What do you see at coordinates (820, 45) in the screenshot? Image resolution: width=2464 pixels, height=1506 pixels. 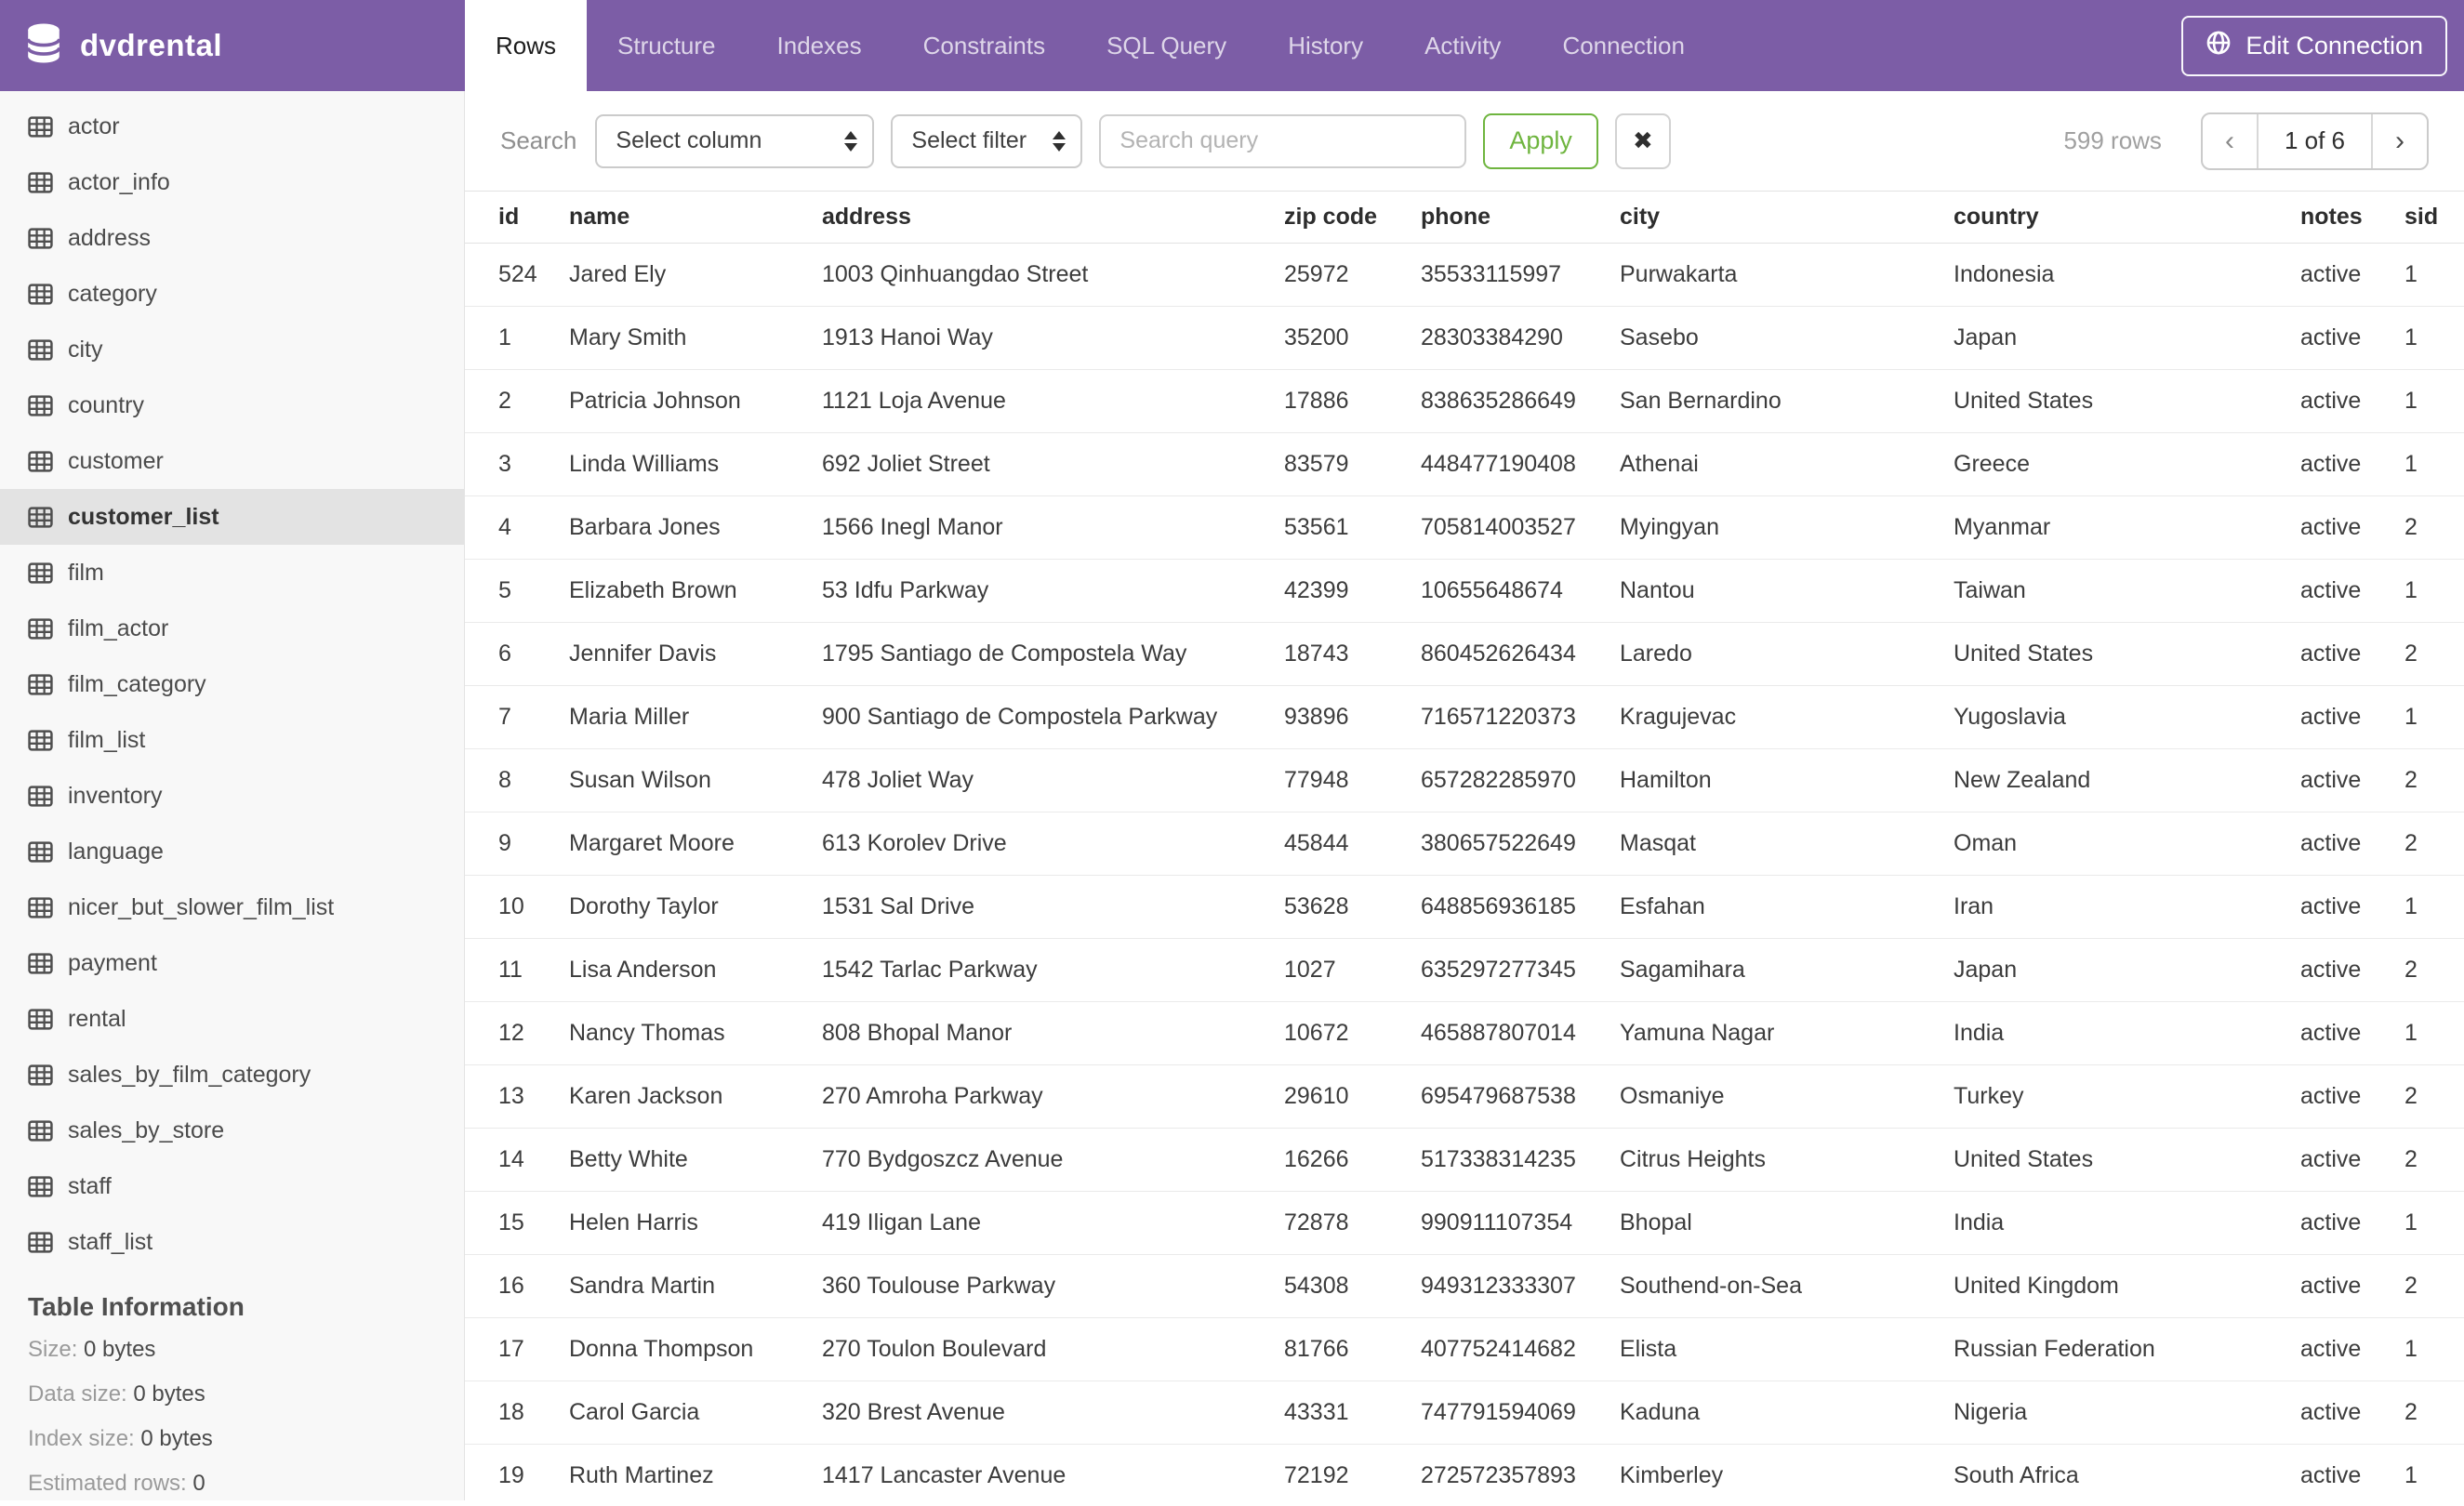 I see `tab-indexes: Indexes` at bounding box center [820, 45].